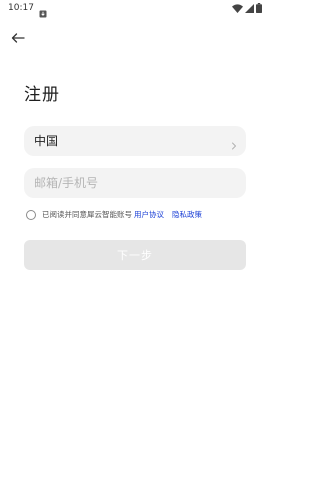  I want to click on agreement-row: 已阅读并同意犀云智能账号 用户协议 隐私政策, so click(141, 215).